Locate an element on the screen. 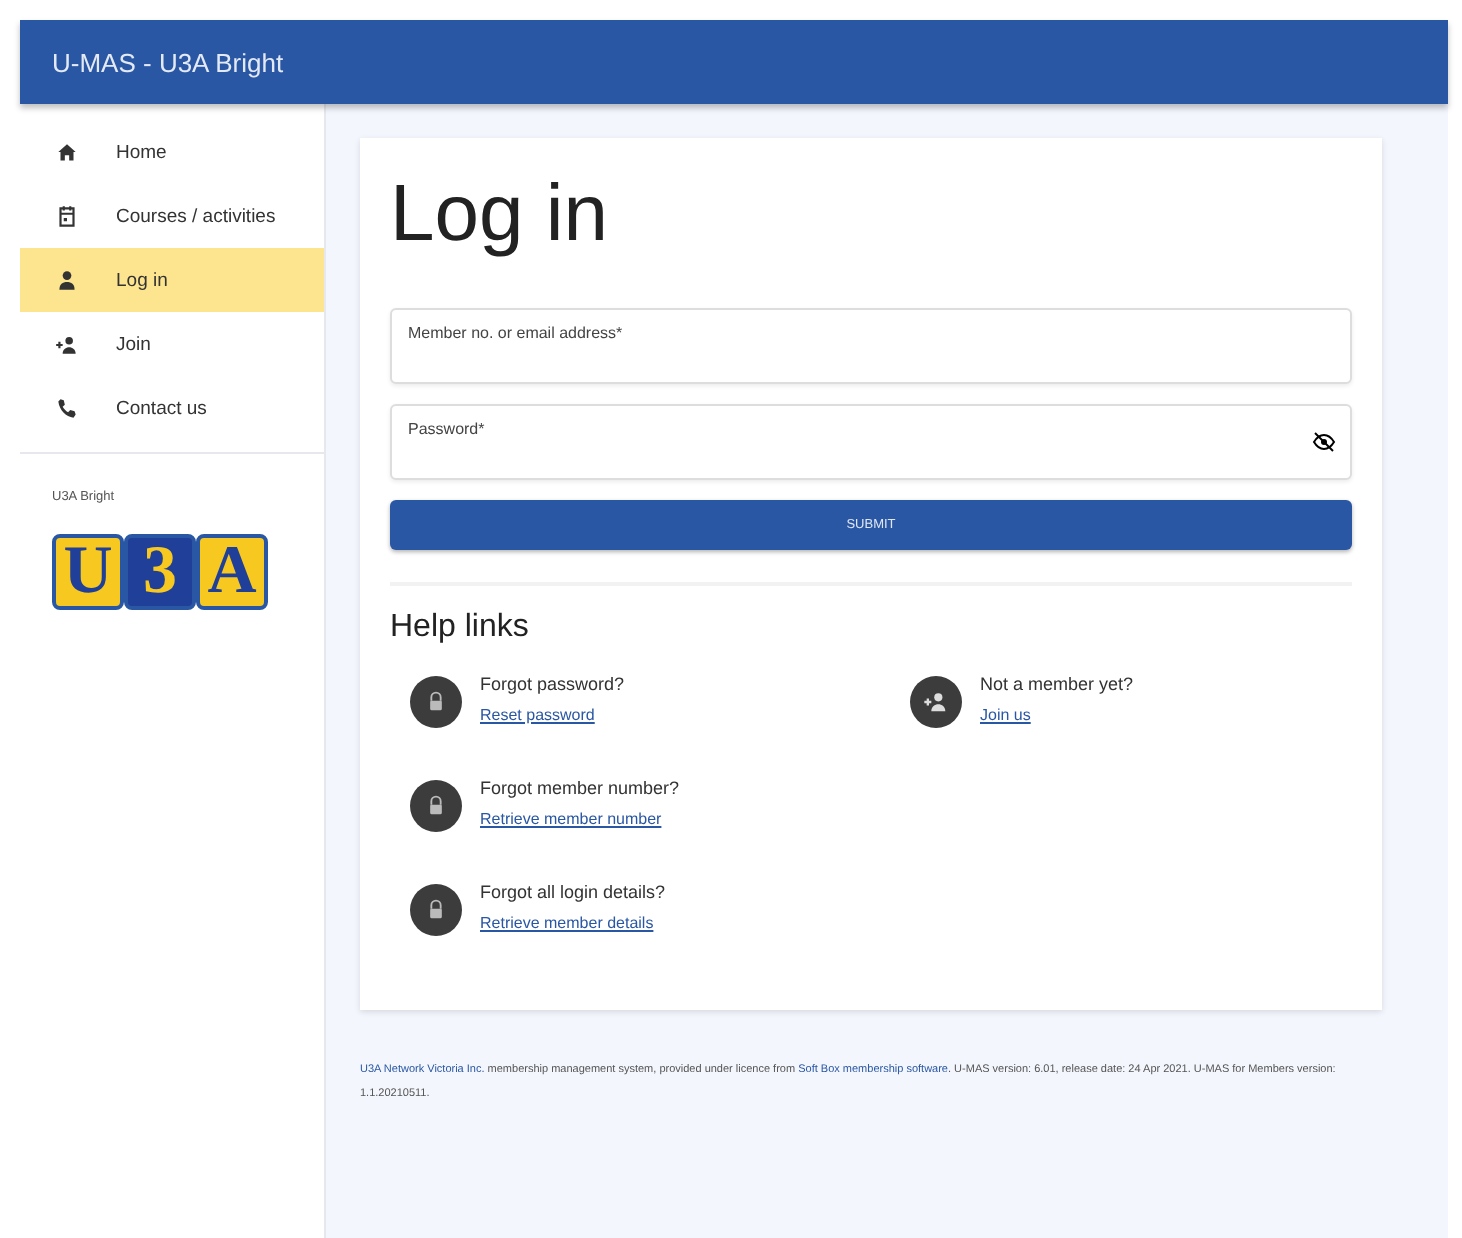 Image resolution: width=1462 pixels, height=1238 pixels. help-question: Forgot password? is located at coordinates (552, 684).